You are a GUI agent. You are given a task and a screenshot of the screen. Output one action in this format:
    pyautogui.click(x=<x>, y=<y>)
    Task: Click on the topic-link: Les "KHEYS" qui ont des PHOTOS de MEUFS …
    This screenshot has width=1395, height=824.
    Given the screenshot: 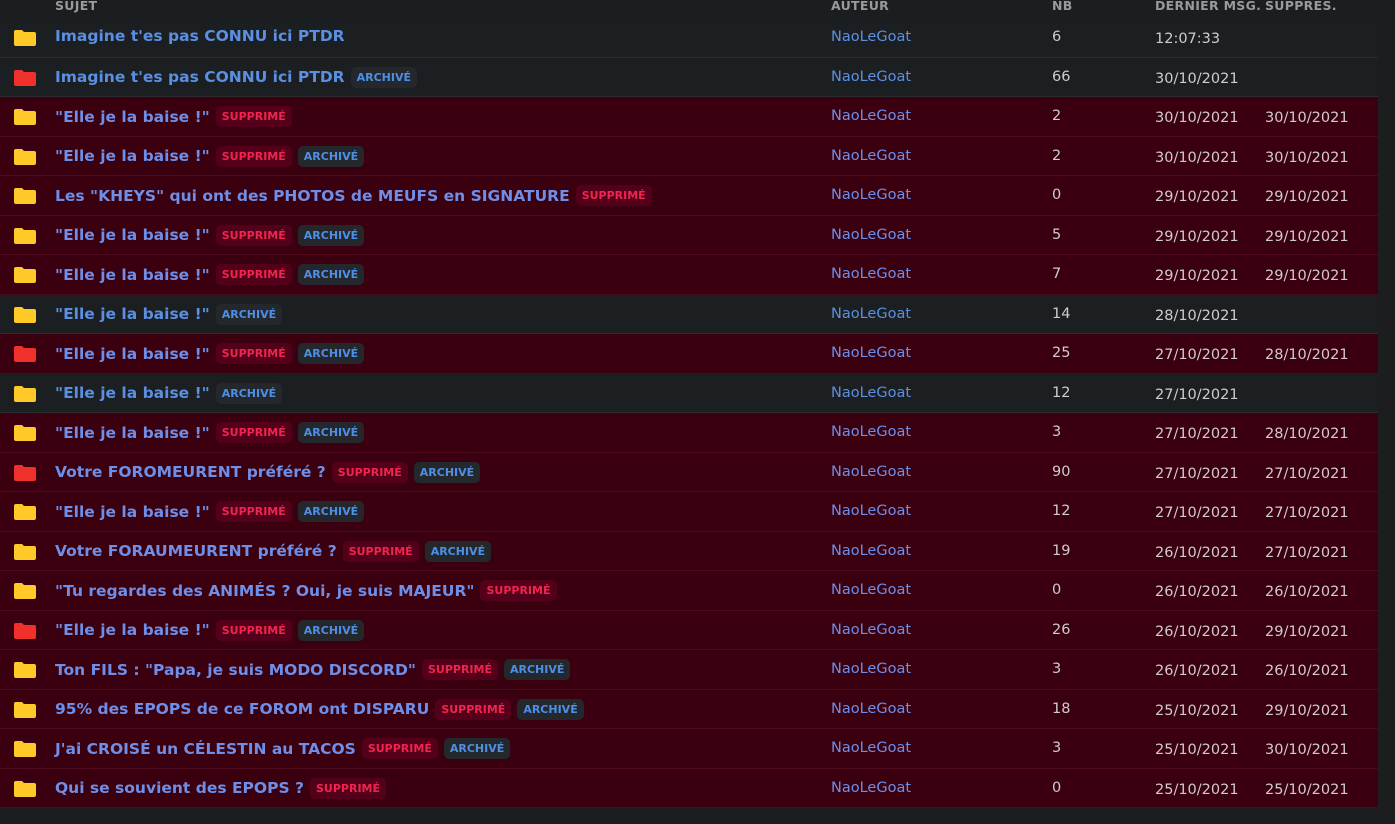 What is the action you would take?
    pyautogui.click(x=312, y=196)
    